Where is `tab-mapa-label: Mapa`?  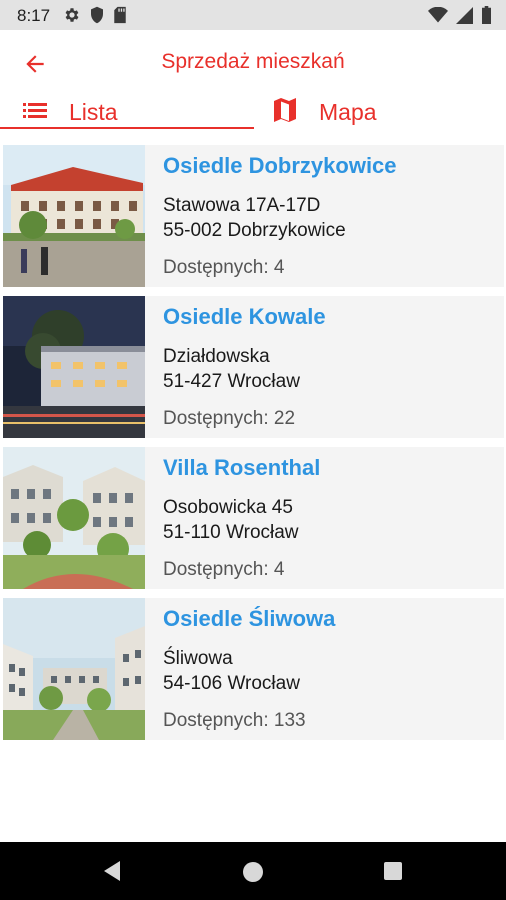 tab-mapa-label: Mapa is located at coordinates (348, 111).